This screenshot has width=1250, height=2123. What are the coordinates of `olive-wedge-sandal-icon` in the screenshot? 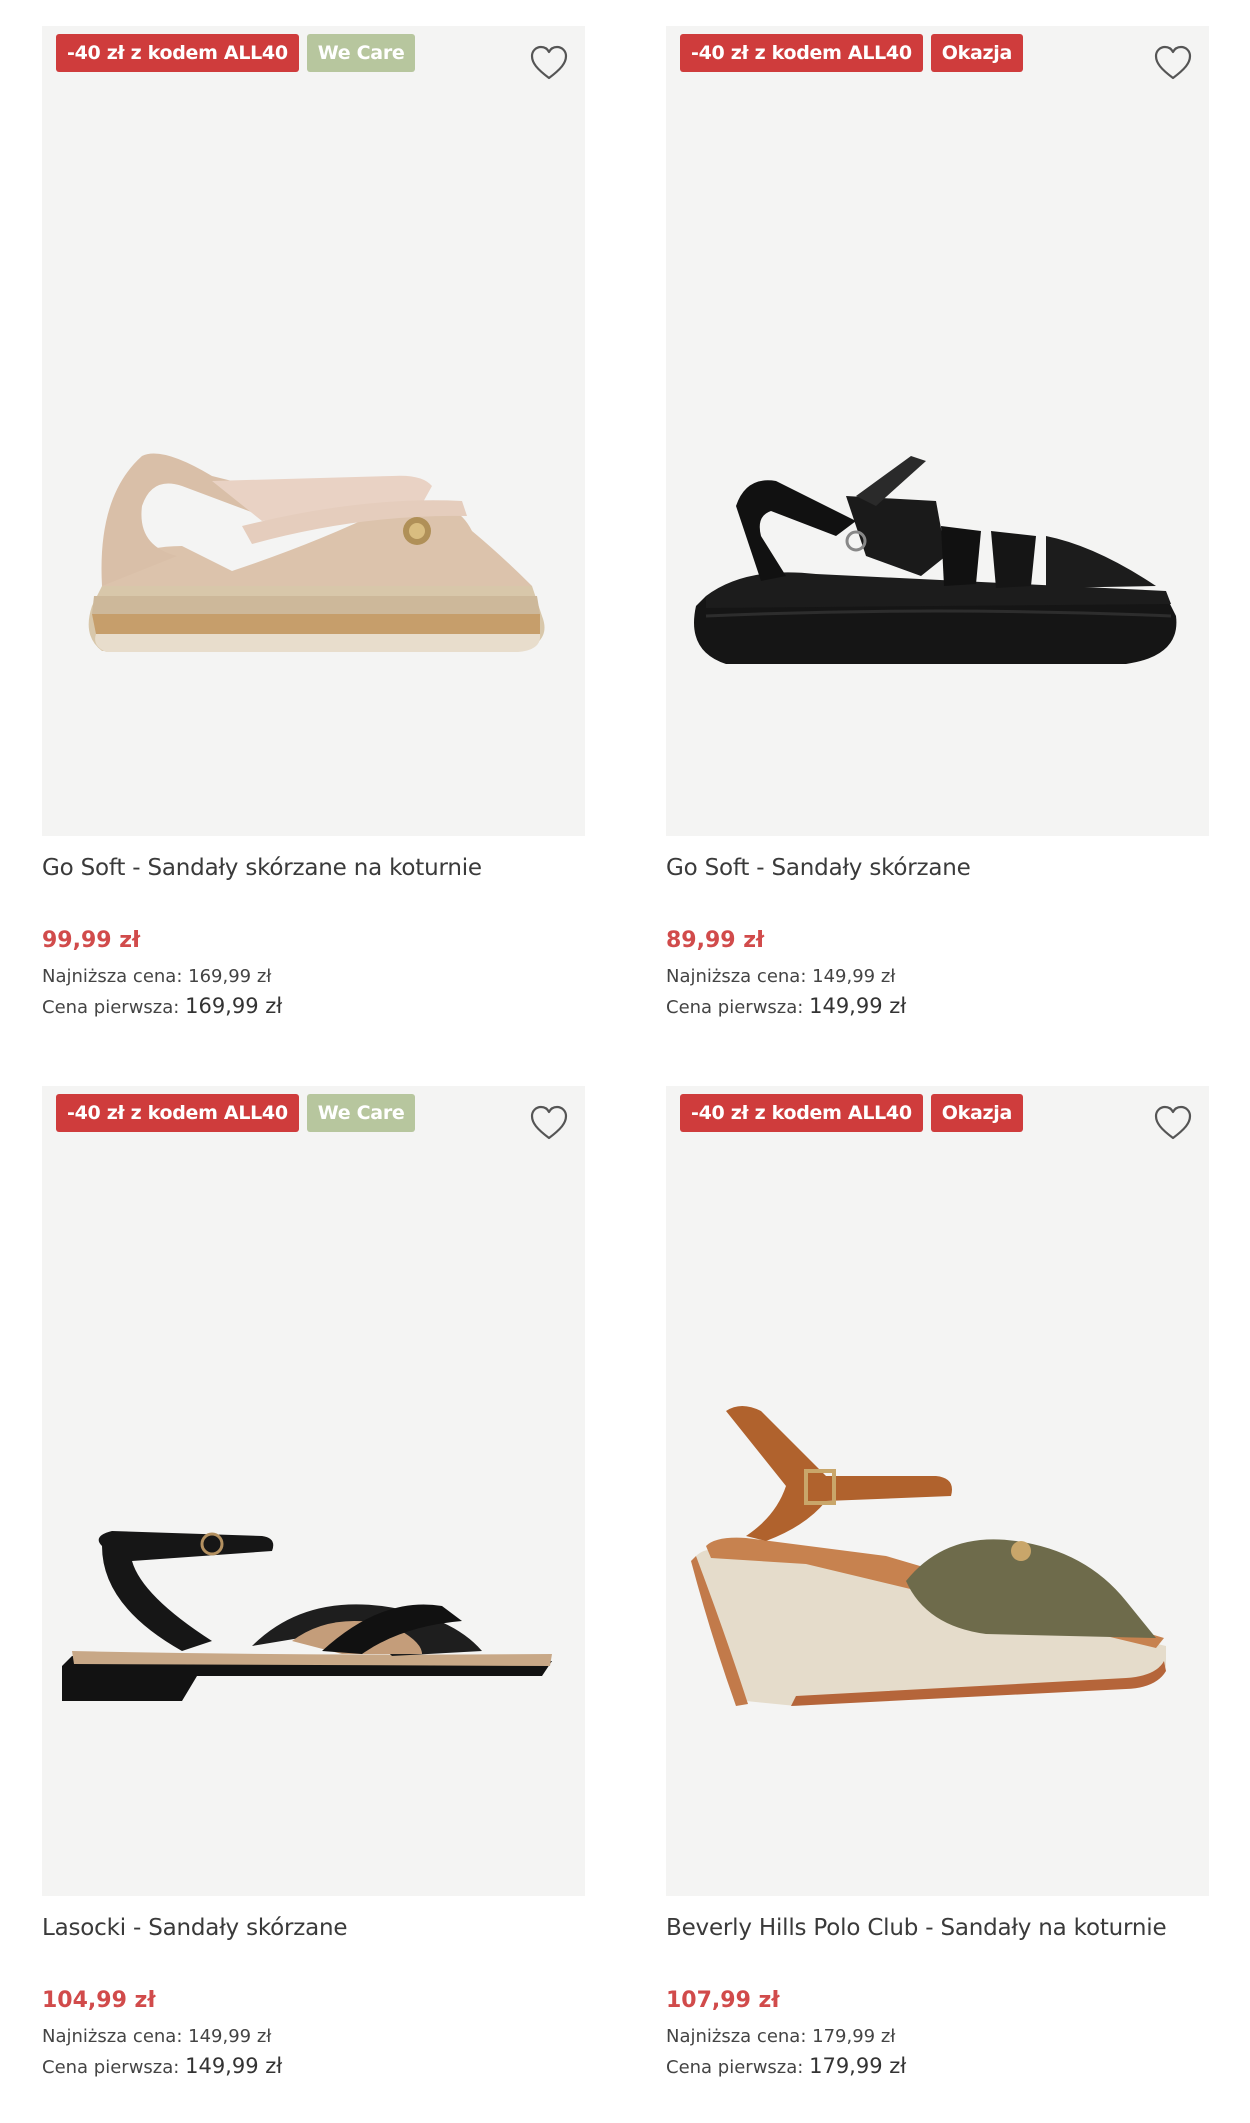 It's located at (928, 1556).